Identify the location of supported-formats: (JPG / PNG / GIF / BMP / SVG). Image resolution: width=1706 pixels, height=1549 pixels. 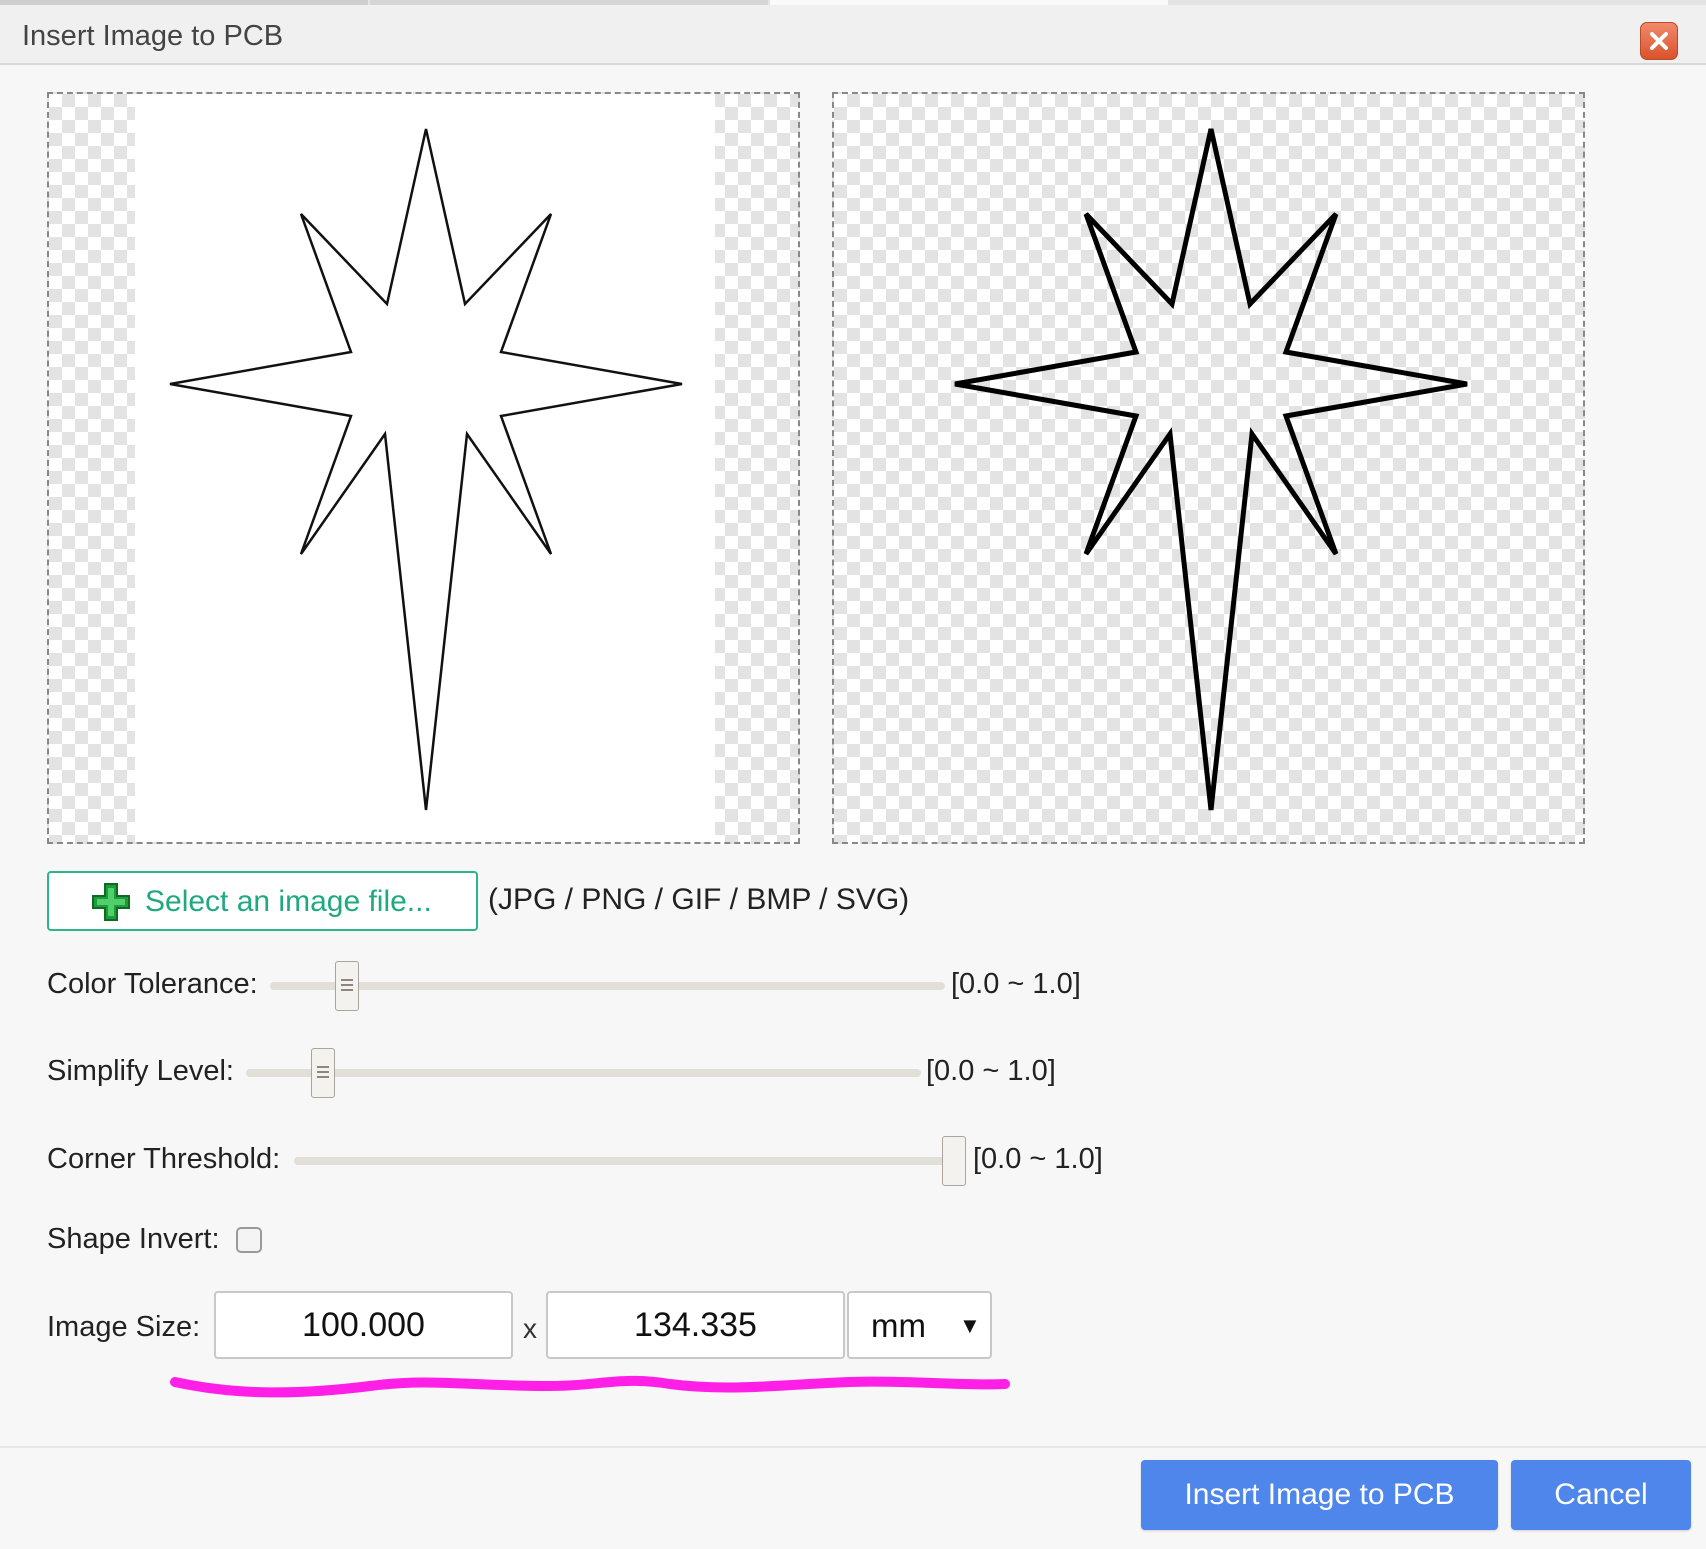
(699, 899).